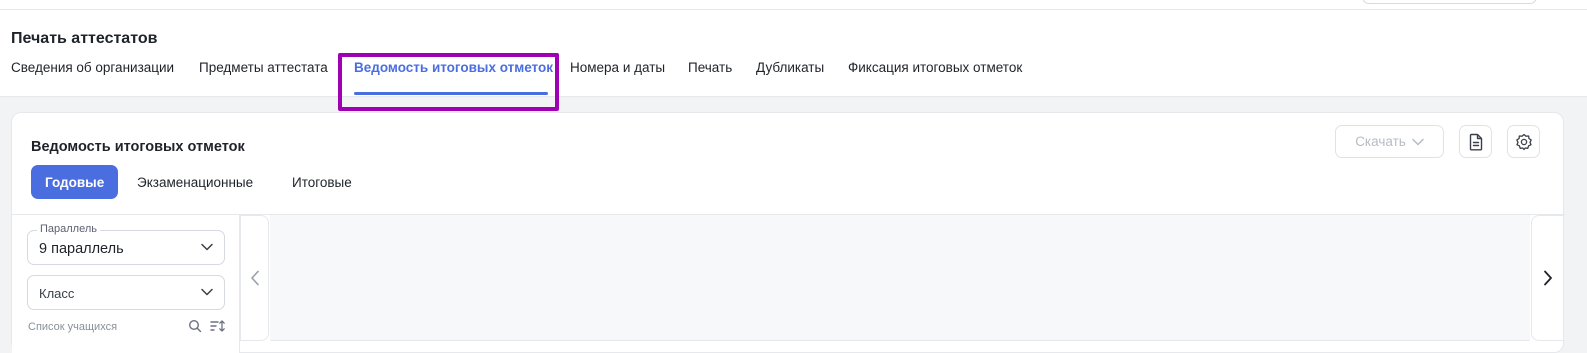 Image resolution: width=1587 pixels, height=353 pixels. Describe the element at coordinates (793, 5) in the screenshot. I see `top-bar` at that location.